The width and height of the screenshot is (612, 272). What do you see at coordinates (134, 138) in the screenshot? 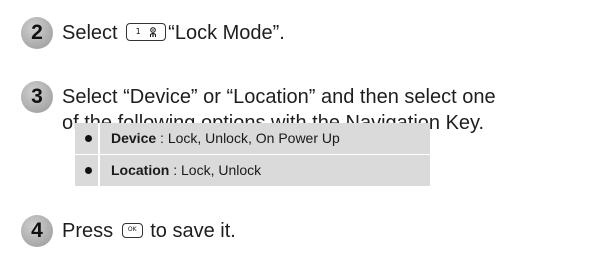
I see `option-term: Device` at bounding box center [134, 138].